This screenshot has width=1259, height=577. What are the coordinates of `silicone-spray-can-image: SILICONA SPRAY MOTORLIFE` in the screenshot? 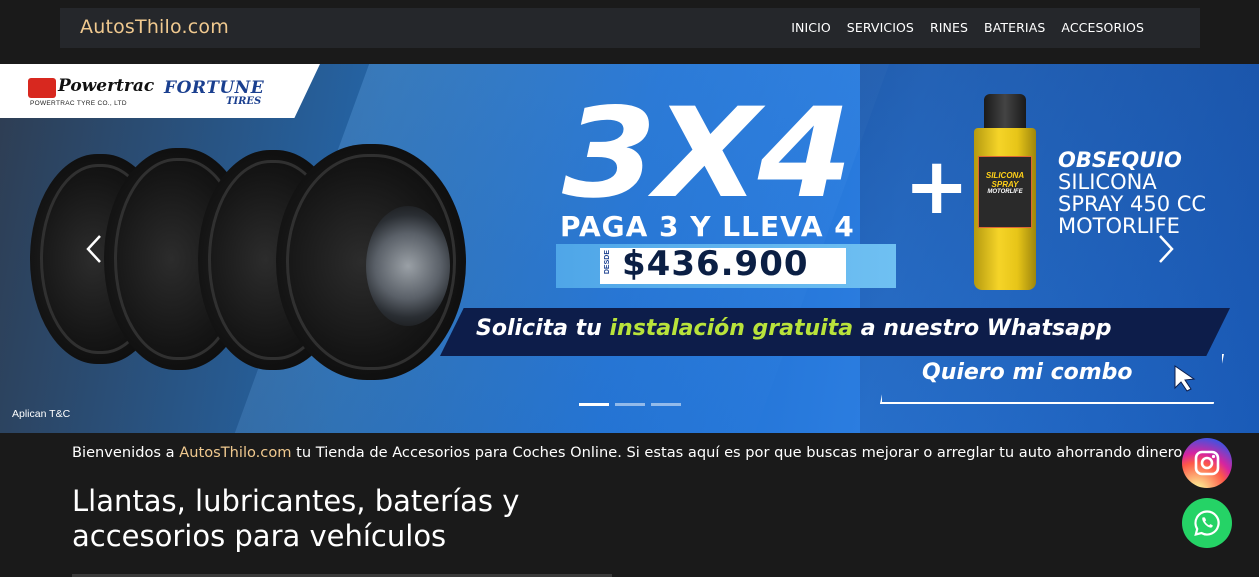 It's located at (1005, 192).